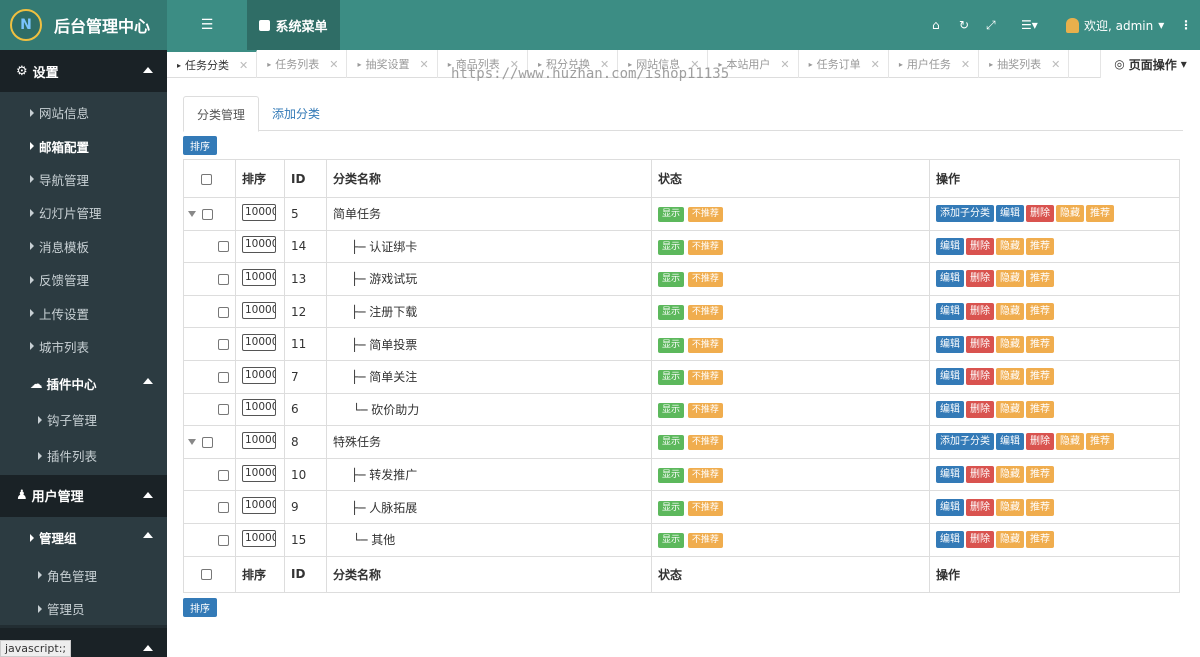 Image resolution: width=1200 pixels, height=657 pixels. What do you see at coordinates (964, 25) in the screenshot?
I see `refresh-icon: ↻` at bounding box center [964, 25].